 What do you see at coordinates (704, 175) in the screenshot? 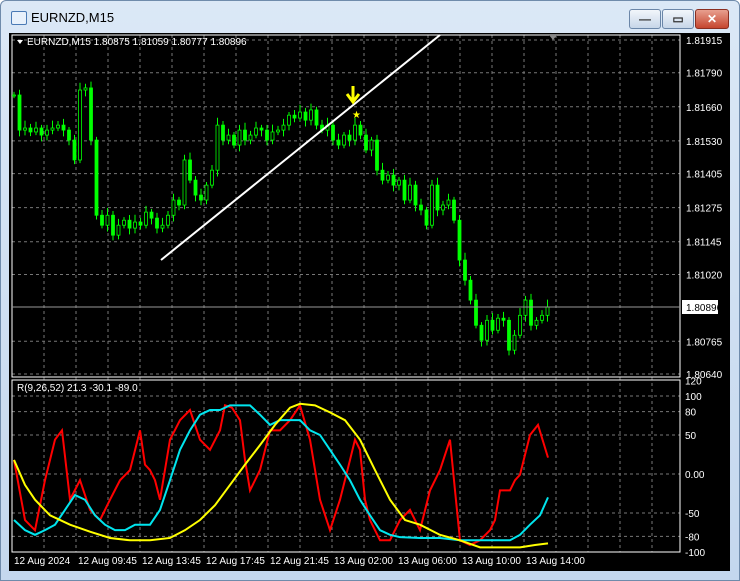
I see `price-axis-label: 1.81405` at bounding box center [704, 175].